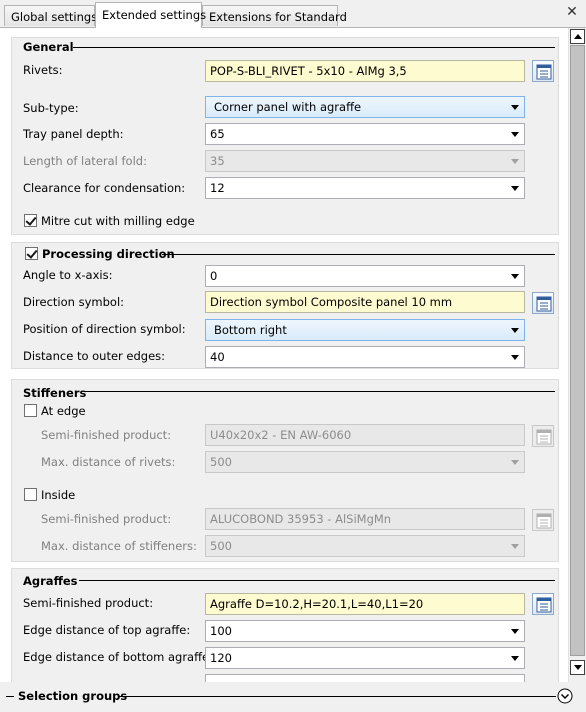 The width and height of the screenshot is (586, 712). I want to click on stiffeners-divider, so click(320, 391).